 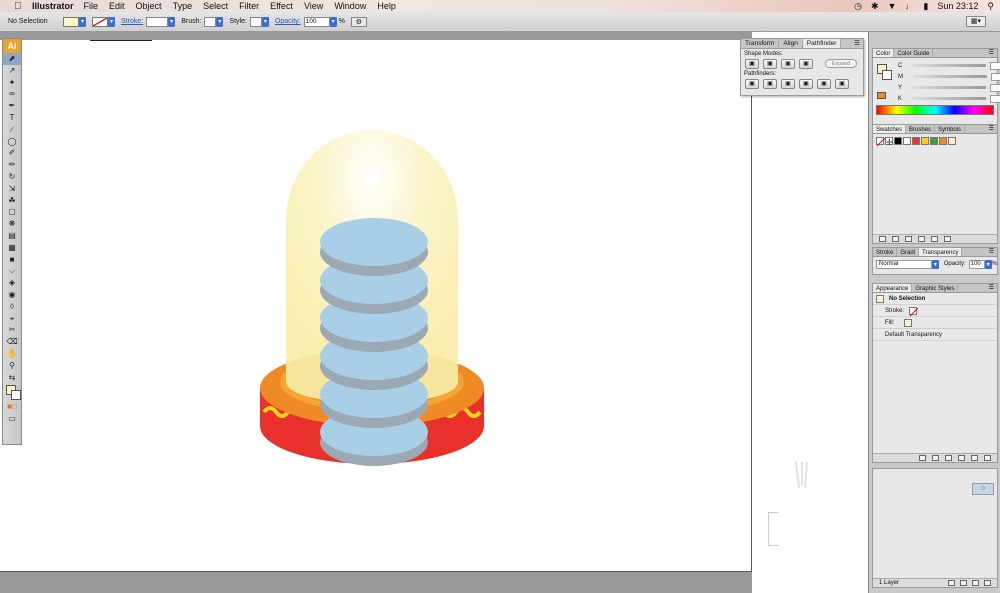 I want to click on swap-fill-stroke-icon: ⇆, so click(x=12, y=378).